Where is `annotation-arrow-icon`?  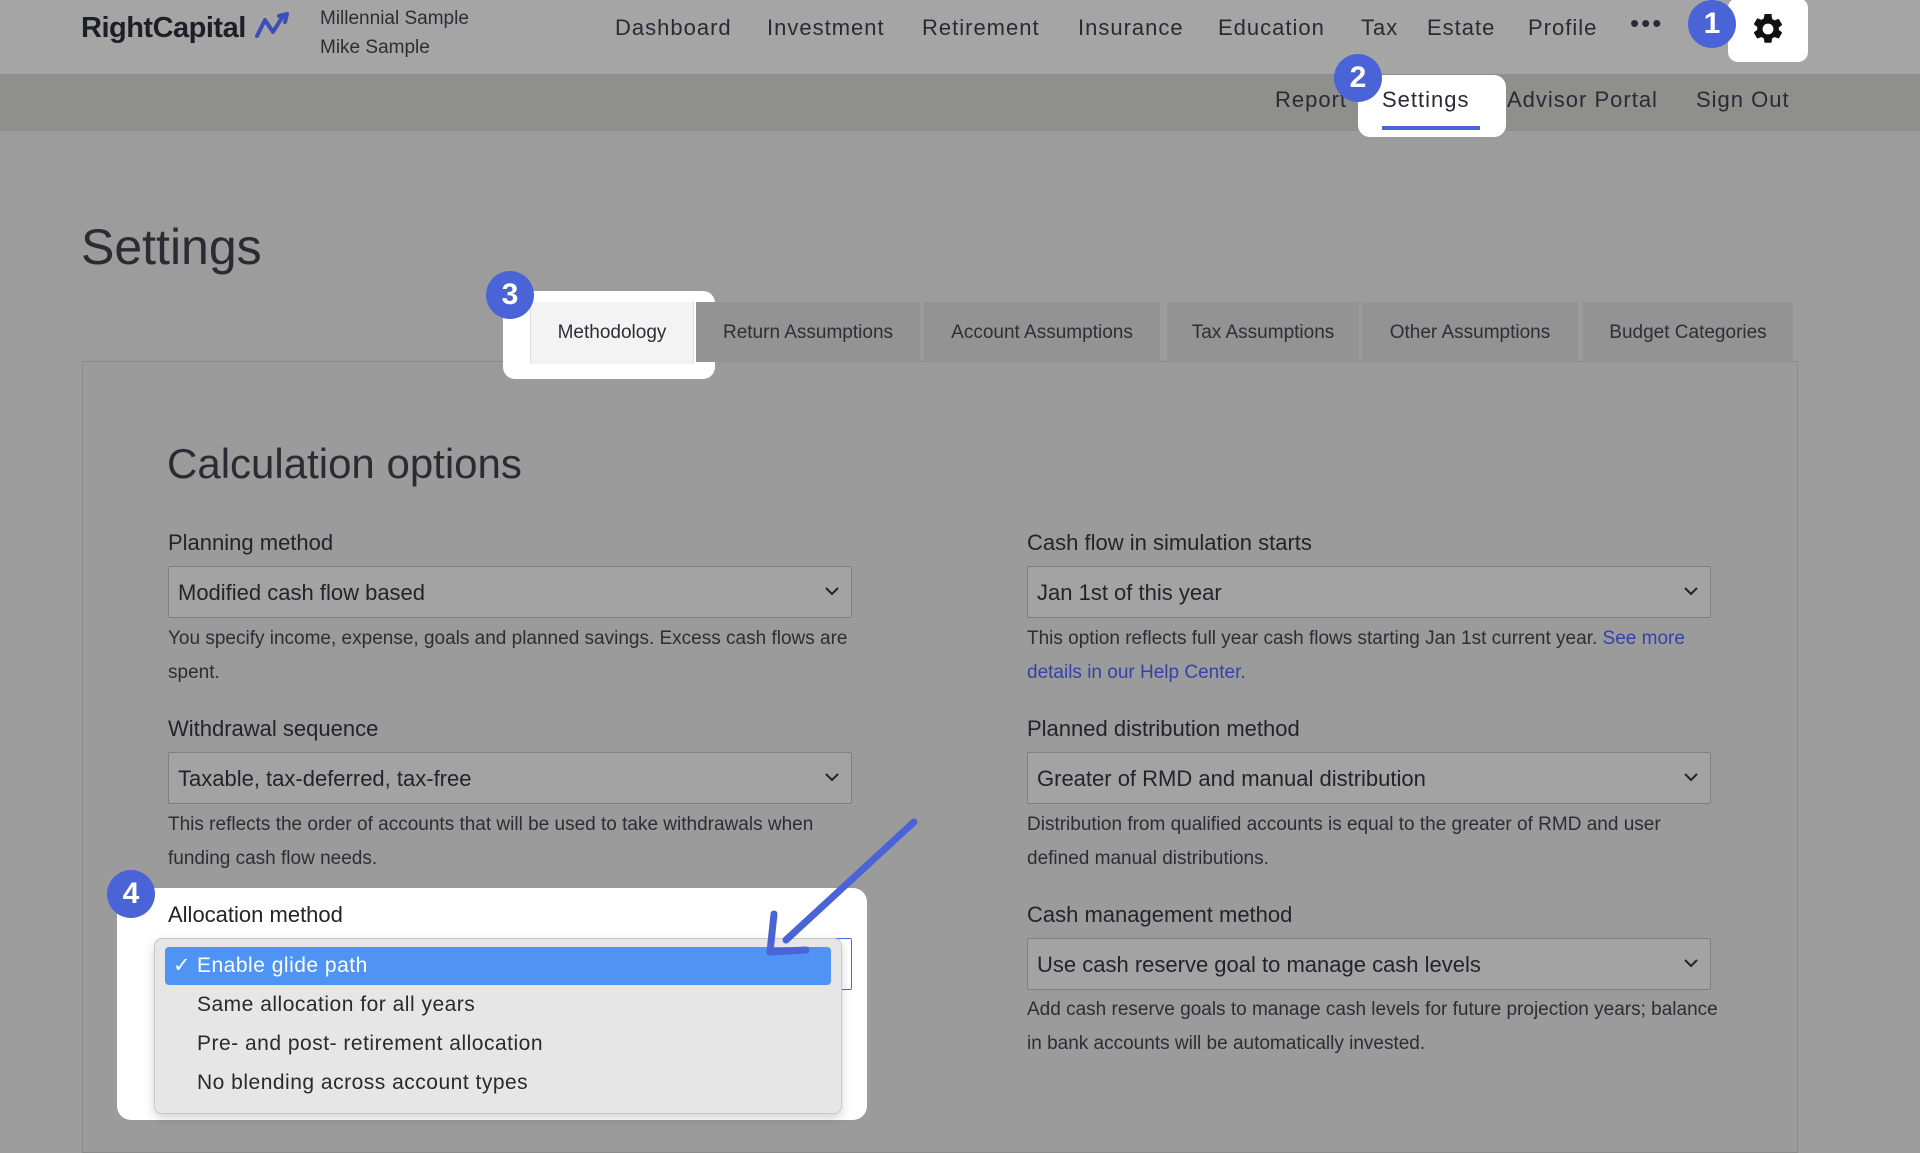
annotation-arrow-icon is located at coordinates (842, 887).